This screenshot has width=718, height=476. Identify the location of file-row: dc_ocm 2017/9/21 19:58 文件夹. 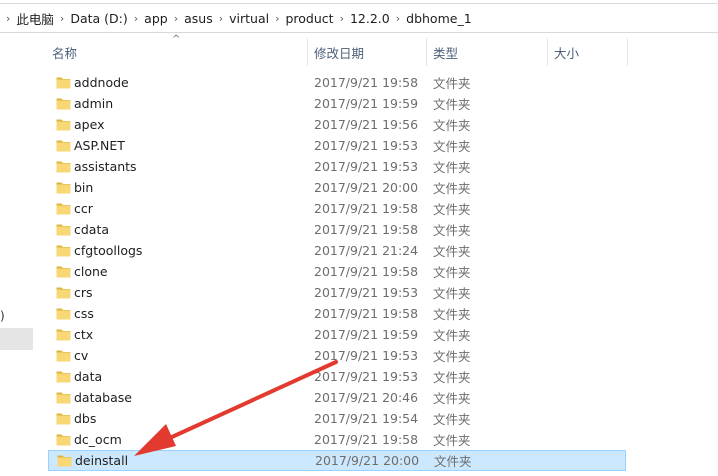
(337, 439).